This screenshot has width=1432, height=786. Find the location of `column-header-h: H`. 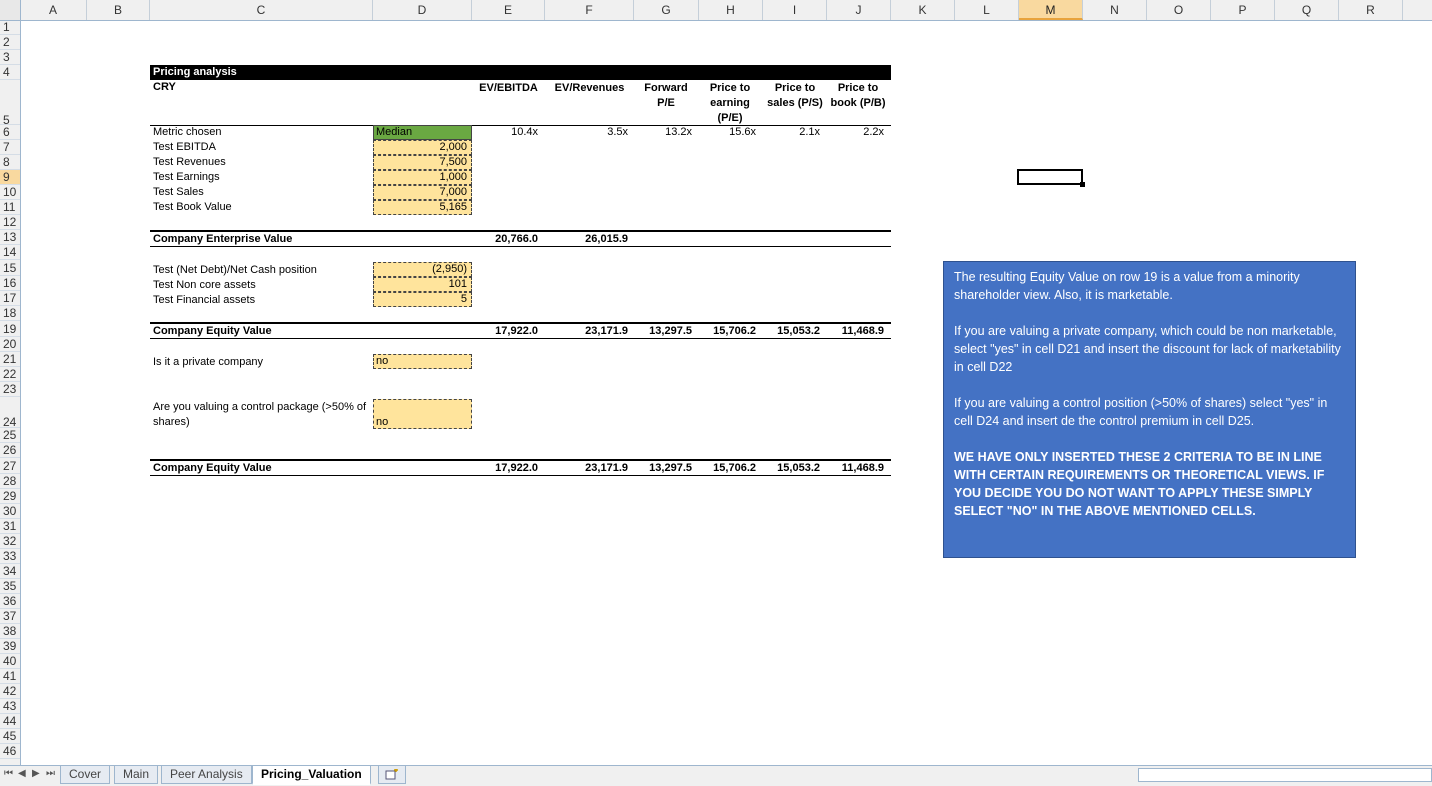

column-header-h: H is located at coordinates (731, 10).